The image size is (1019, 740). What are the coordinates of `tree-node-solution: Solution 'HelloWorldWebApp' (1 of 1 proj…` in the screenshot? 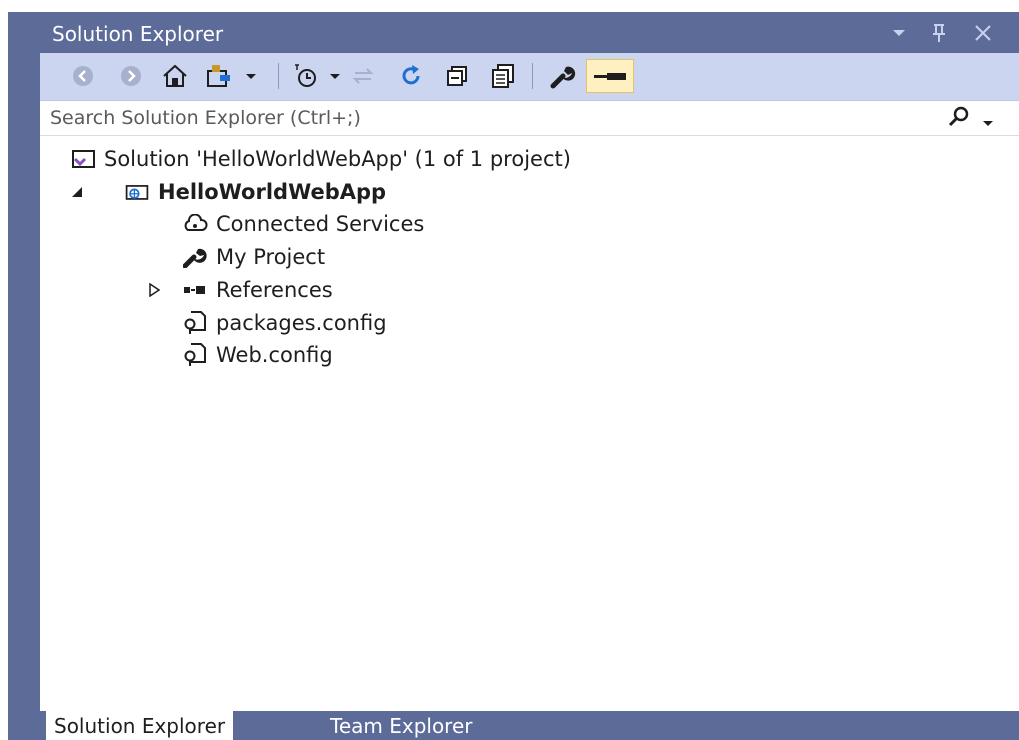 It's located at (320, 159).